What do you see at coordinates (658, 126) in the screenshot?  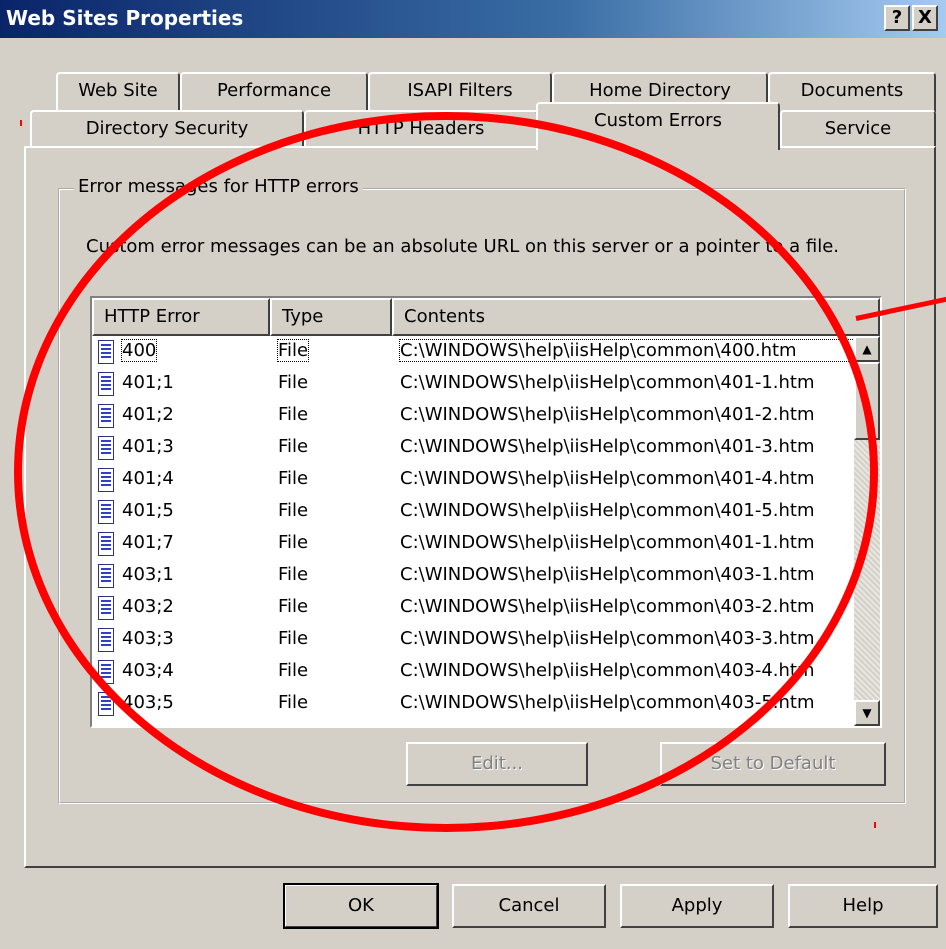 I see `tab-custom-errors: Custom Errors` at bounding box center [658, 126].